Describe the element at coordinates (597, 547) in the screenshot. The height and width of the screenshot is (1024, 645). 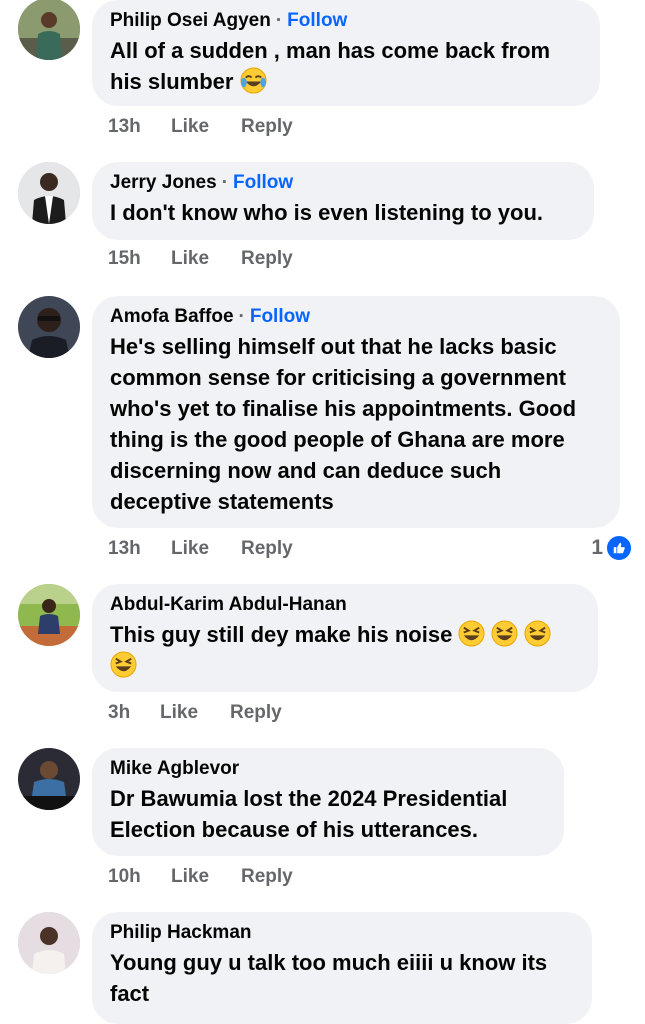
I see `reaction-count: 1` at that location.